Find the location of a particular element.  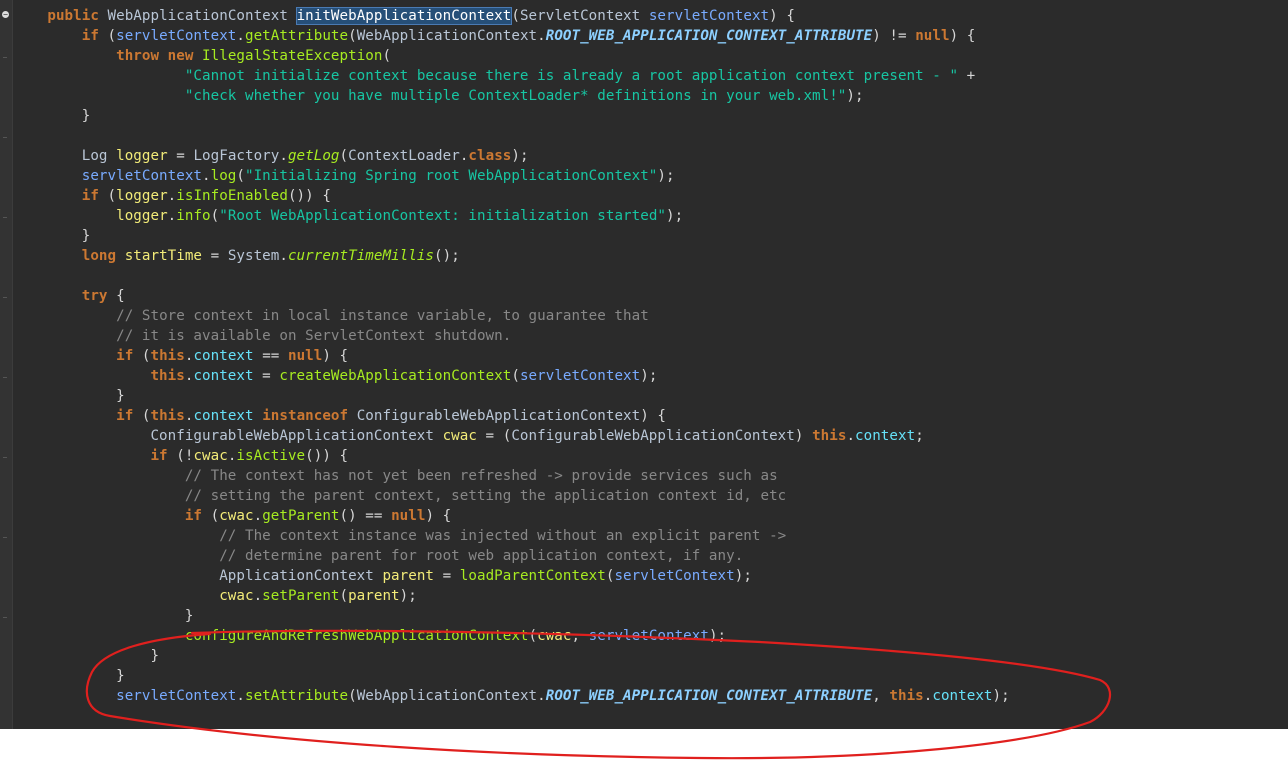

code-token: instanceof is located at coordinates (305, 416).